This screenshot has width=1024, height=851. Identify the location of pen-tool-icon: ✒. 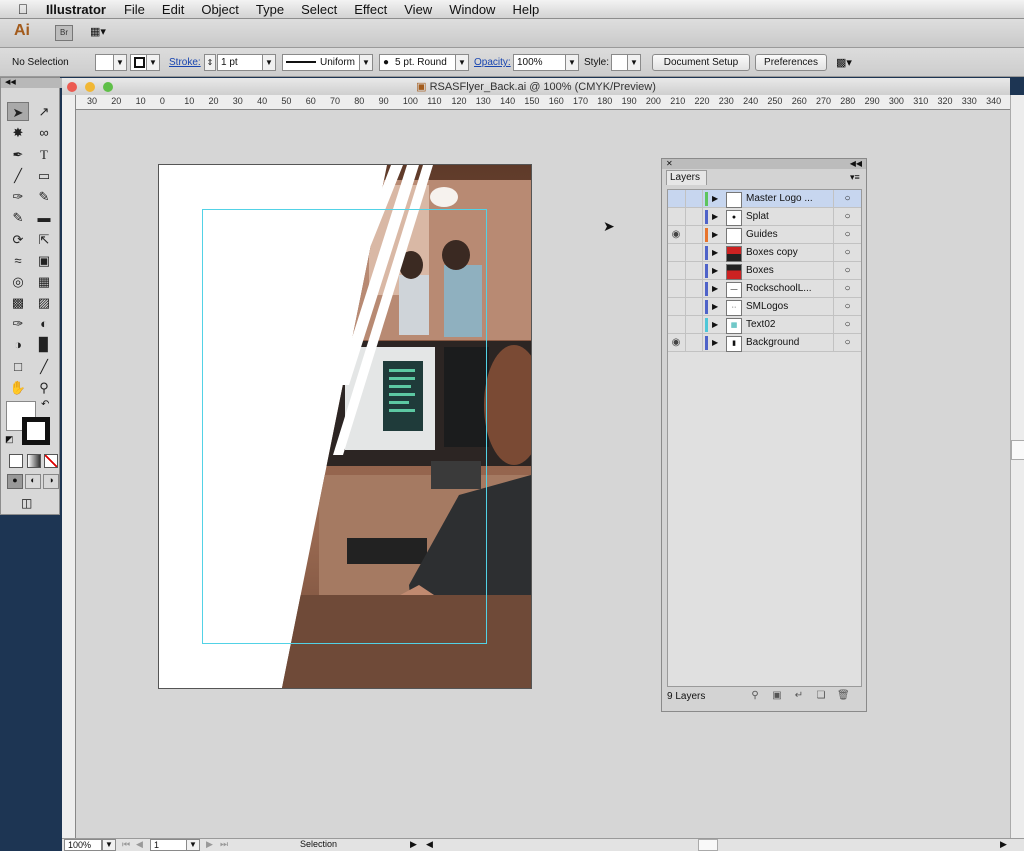
(18, 154).